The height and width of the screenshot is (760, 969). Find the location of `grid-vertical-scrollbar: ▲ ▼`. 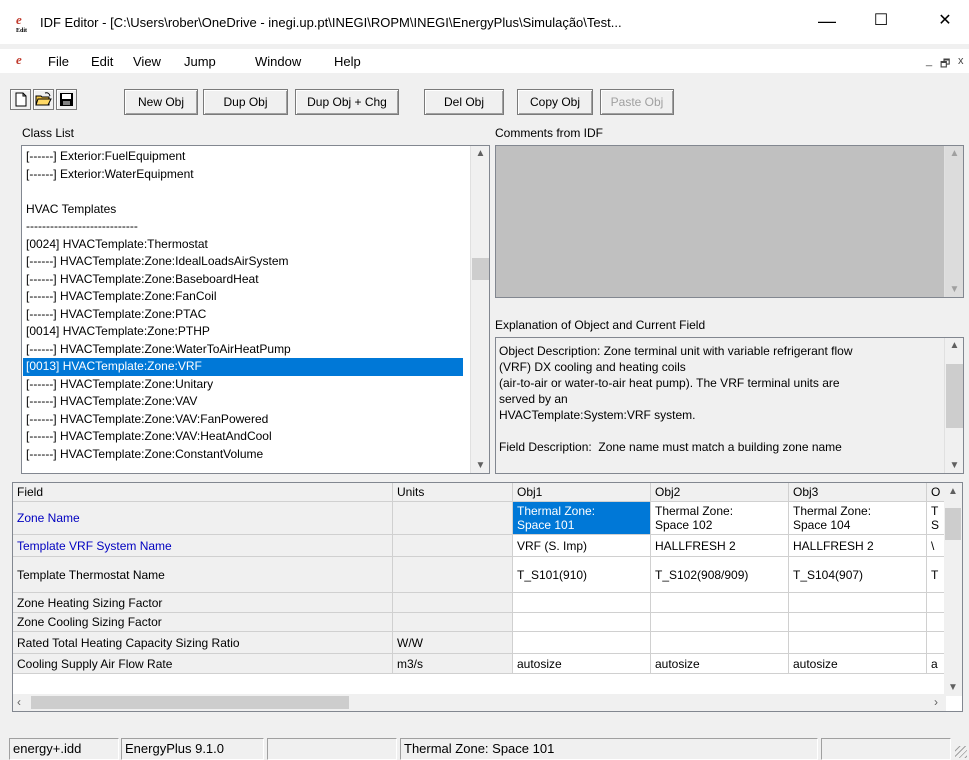

grid-vertical-scrollbar: ▲ ▼ is located at coordinates (953, 589).